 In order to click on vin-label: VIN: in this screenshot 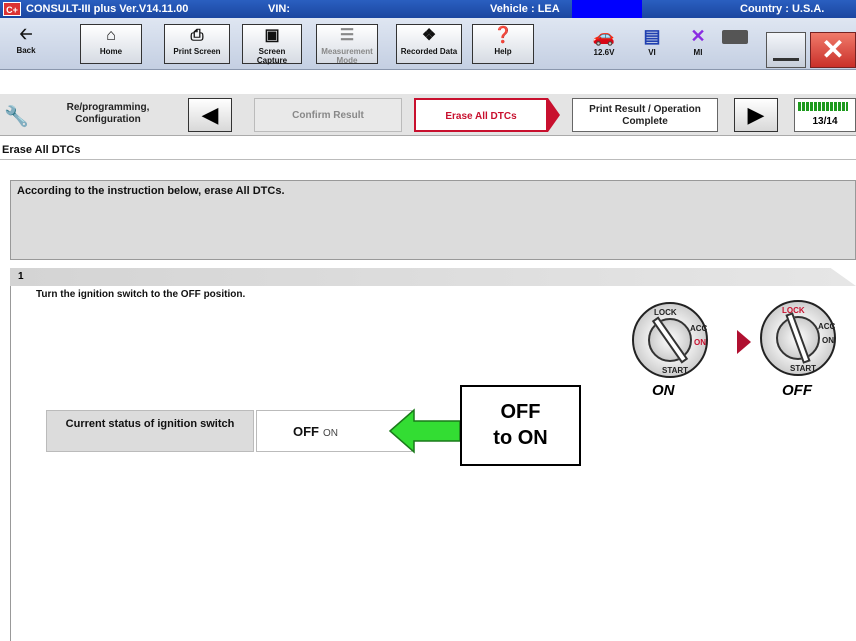, I will do `click(279, 9)`.